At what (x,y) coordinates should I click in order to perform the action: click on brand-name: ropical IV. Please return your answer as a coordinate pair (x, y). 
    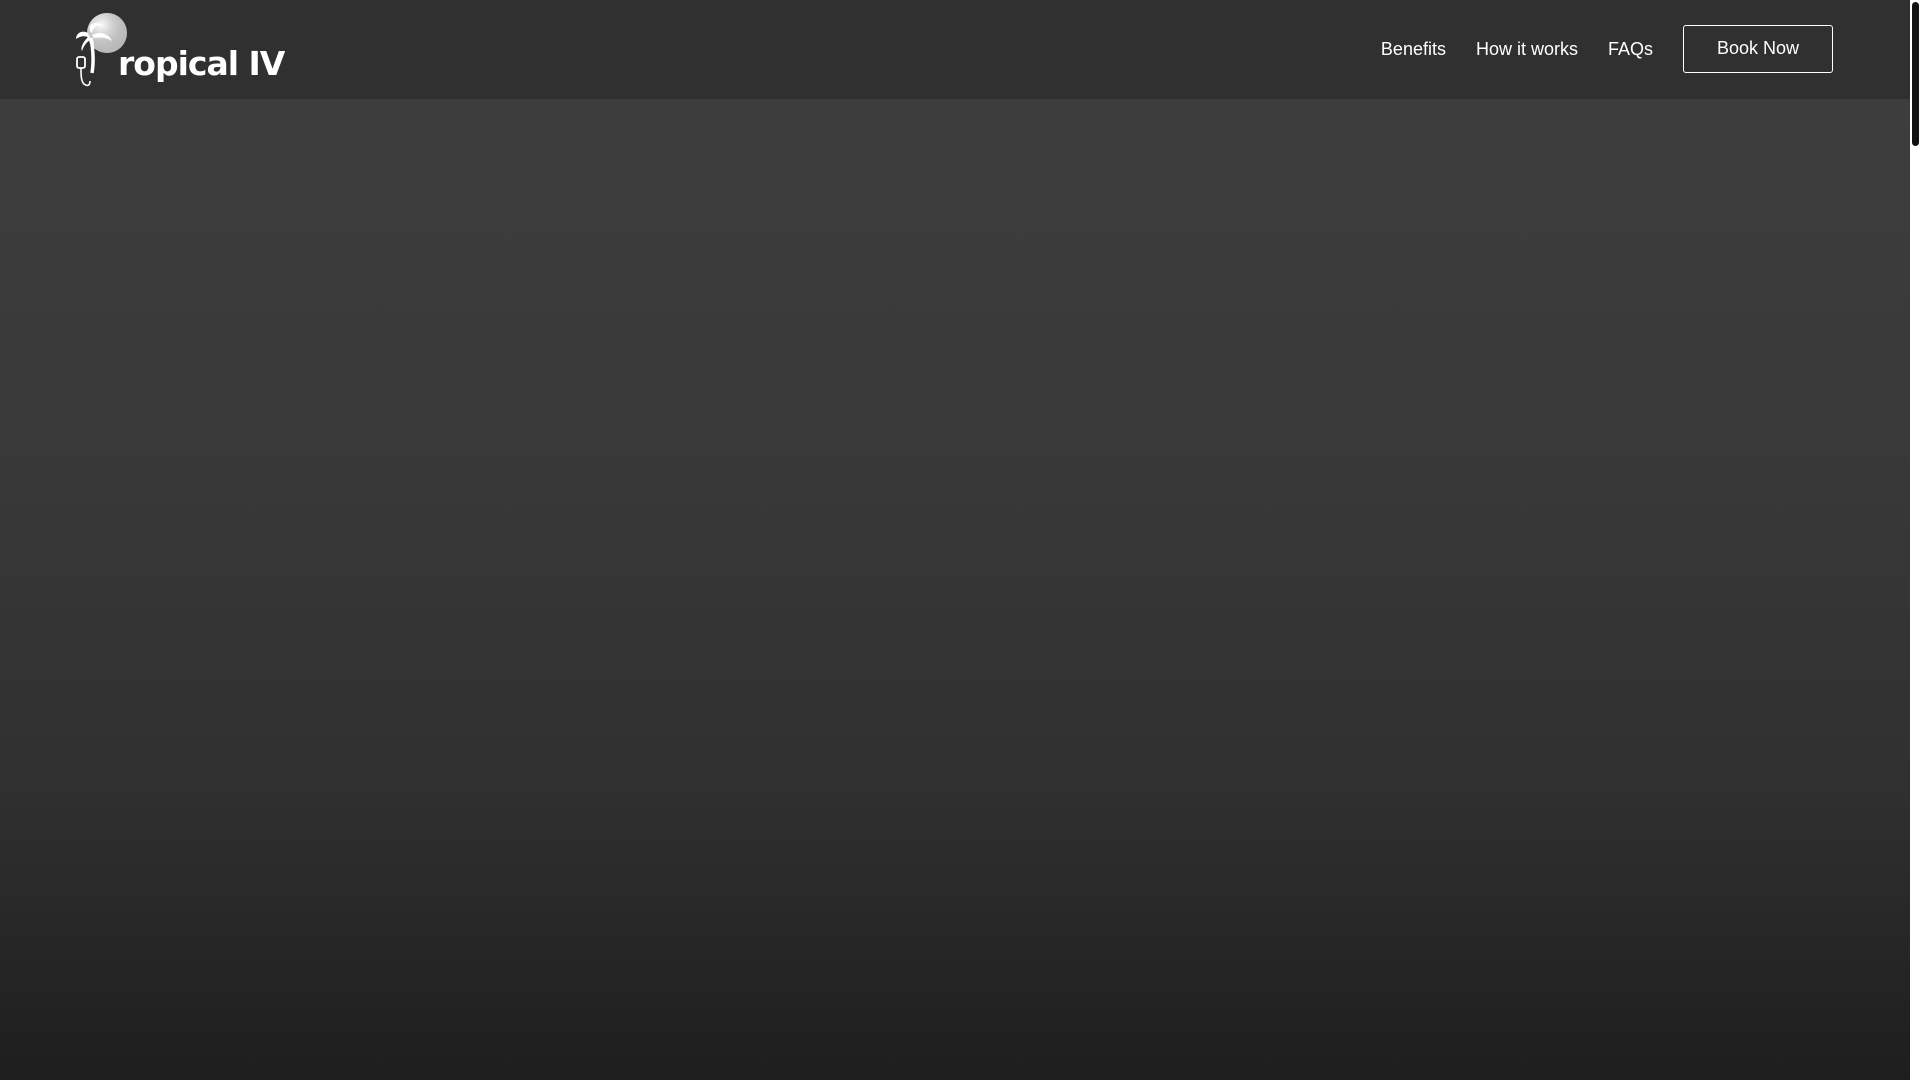
    Looking at the image, I should click on (201, 63).